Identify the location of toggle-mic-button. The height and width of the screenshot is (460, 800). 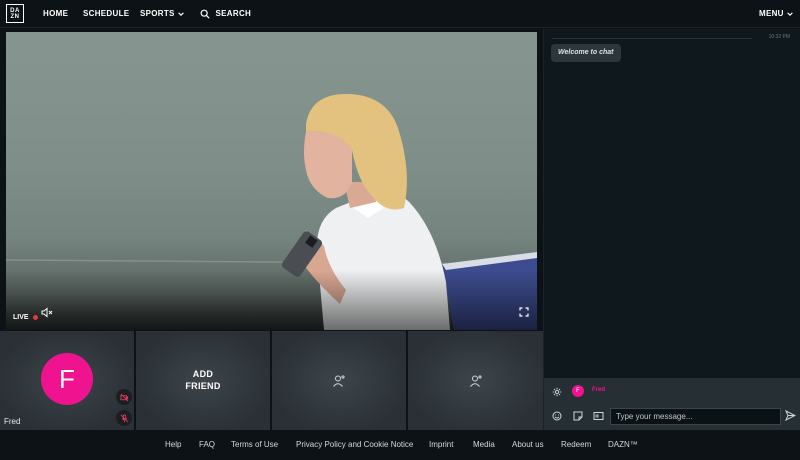
(124, 418).